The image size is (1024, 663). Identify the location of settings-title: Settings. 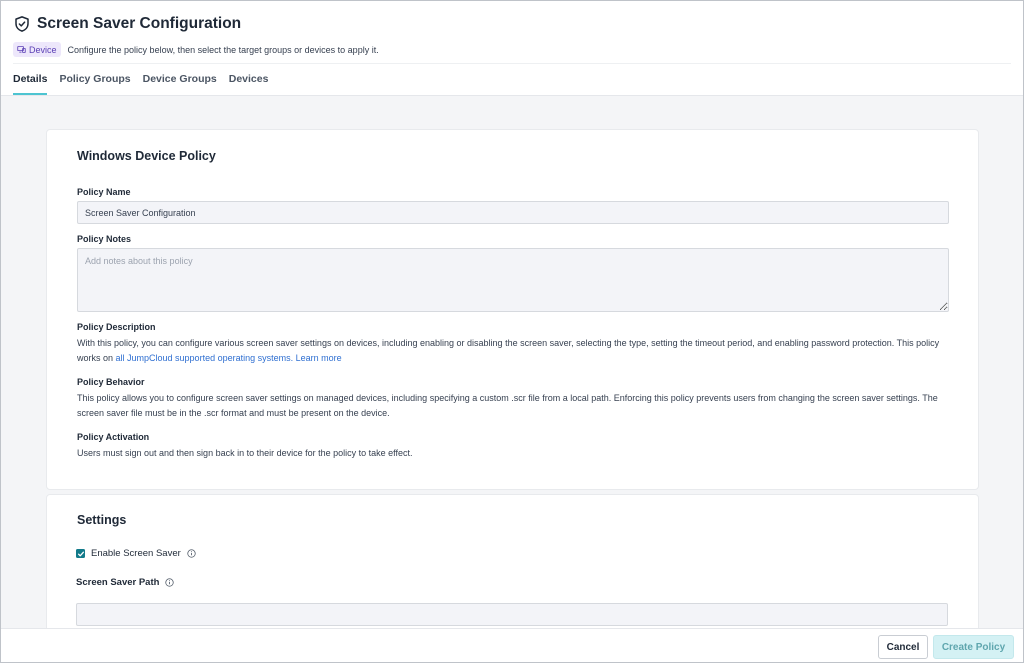
(102, 520).